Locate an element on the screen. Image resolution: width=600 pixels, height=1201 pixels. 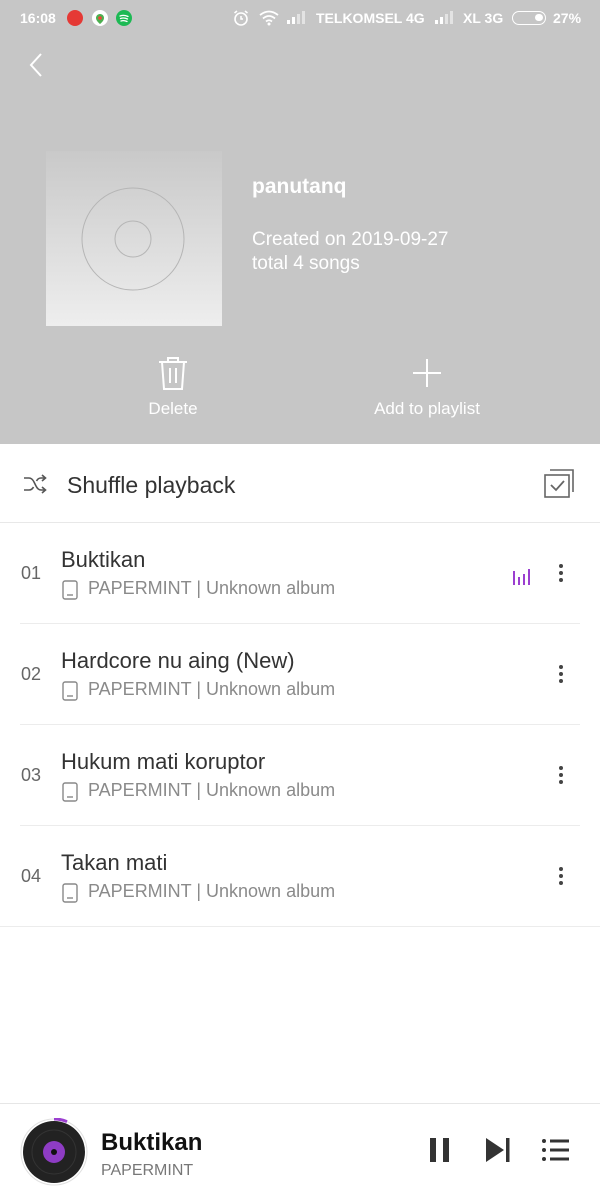
song-count: total 4 songs is located at coordinates (306, 263).